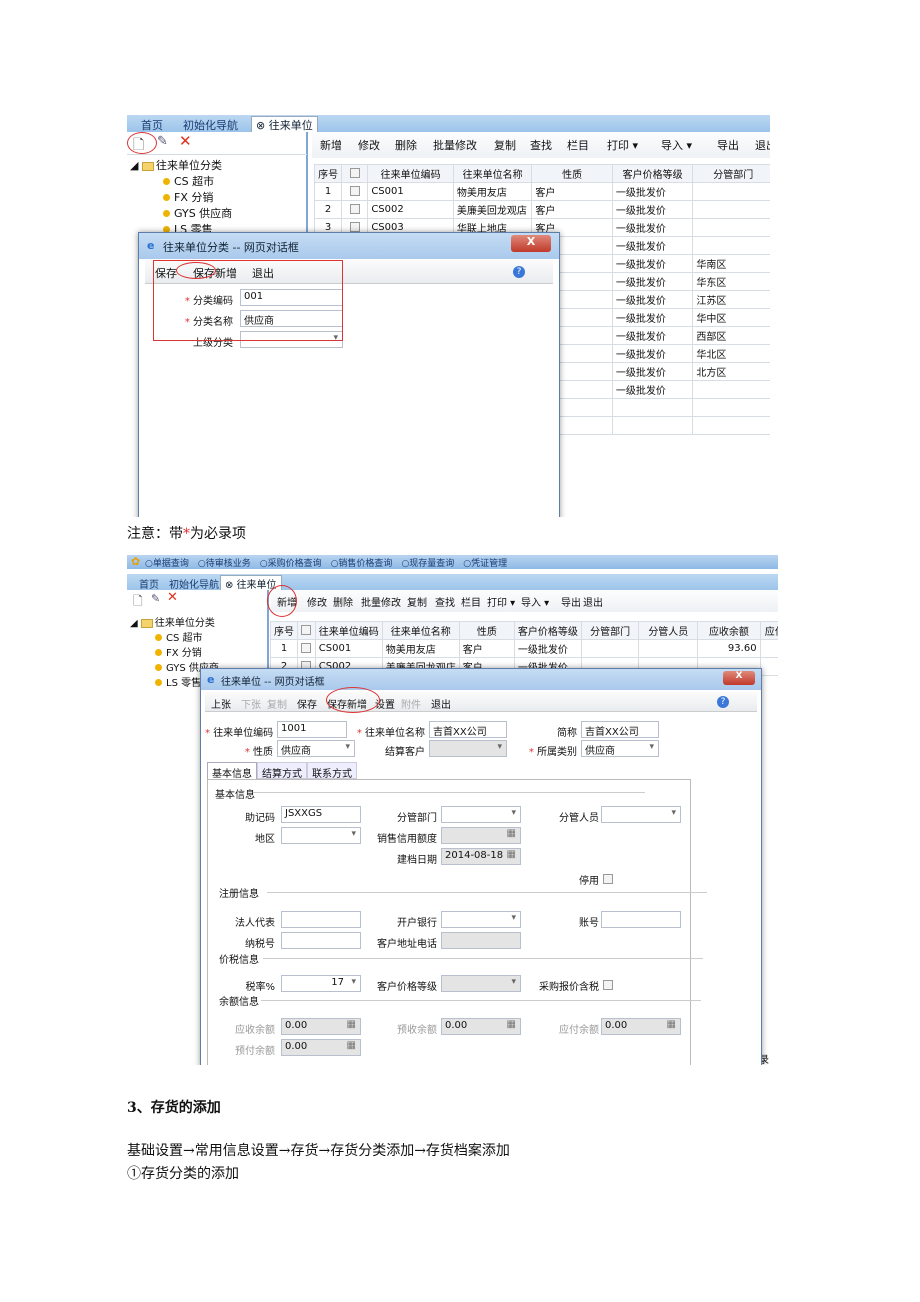 The height and width of the screenshot is (1302, 920). I want to click on column-header: 应付, so click(768, 630).